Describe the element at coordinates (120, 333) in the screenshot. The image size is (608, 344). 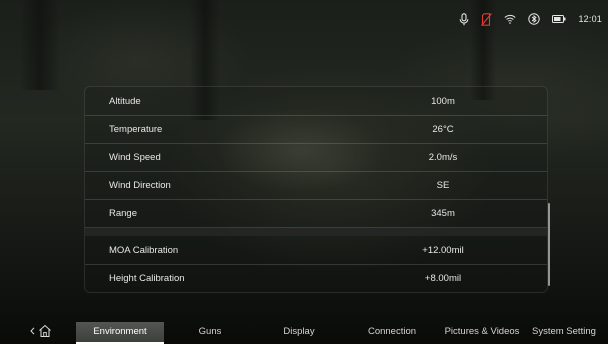
I see `tab-environment: Environment` at that location.